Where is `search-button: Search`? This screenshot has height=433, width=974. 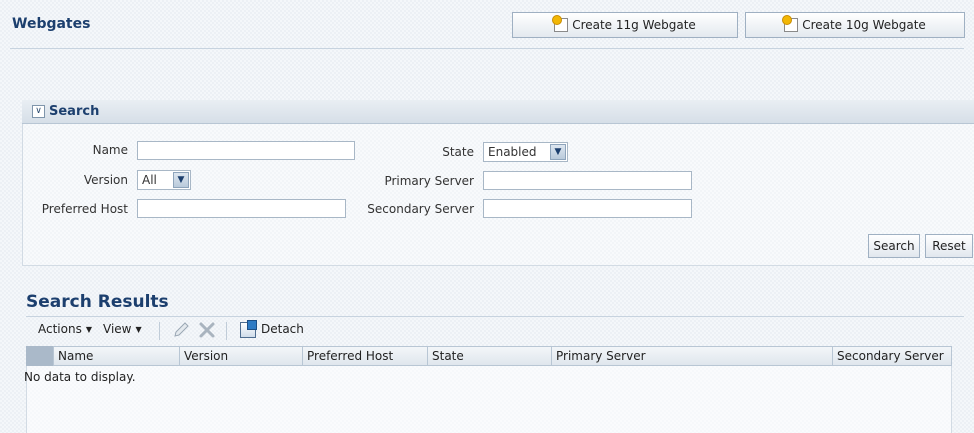 search-button: Search is located at coordinates (894, 246).